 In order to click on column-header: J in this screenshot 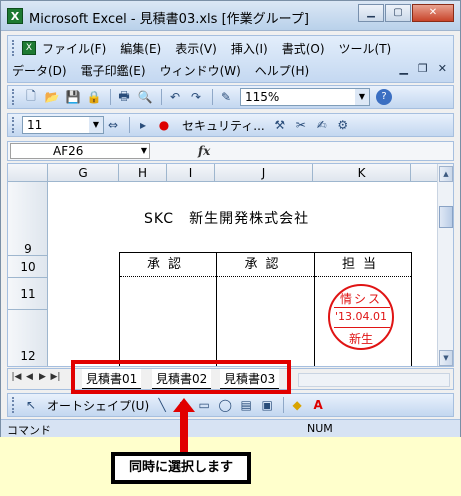, I will do `click(264, 173)`.